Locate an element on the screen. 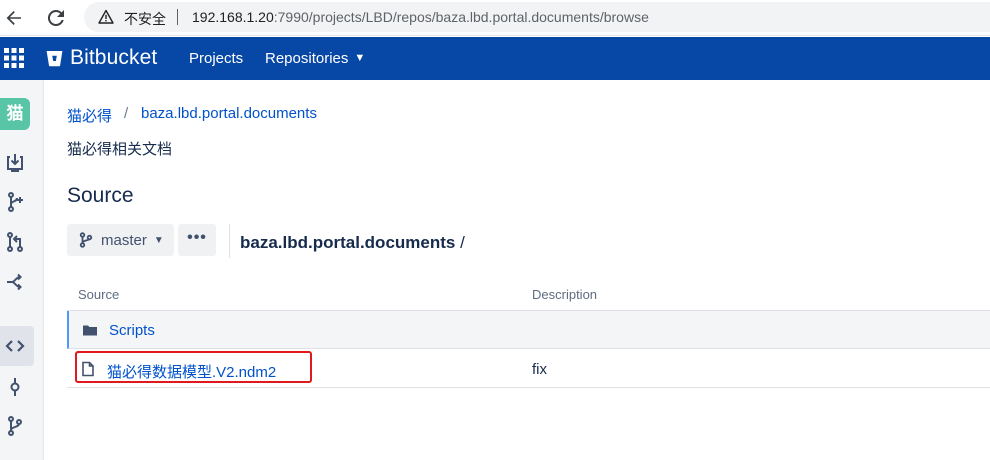  nav-projects: Projects is located at coordinates (216, 58).